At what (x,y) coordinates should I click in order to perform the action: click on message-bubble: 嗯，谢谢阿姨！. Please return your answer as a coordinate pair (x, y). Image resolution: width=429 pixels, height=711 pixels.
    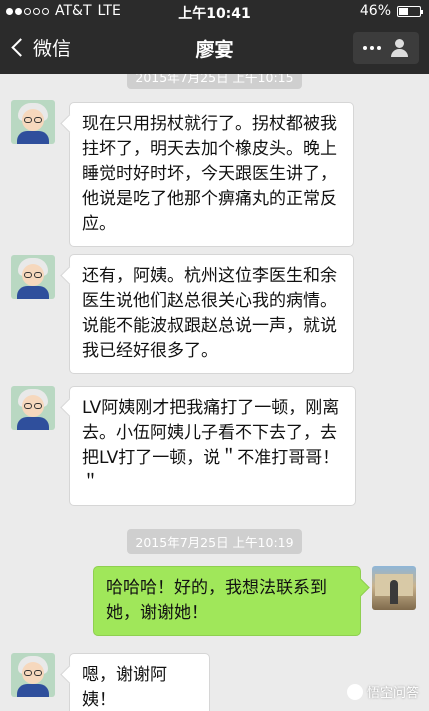
    Looking at the image, I should click on (139, 682).